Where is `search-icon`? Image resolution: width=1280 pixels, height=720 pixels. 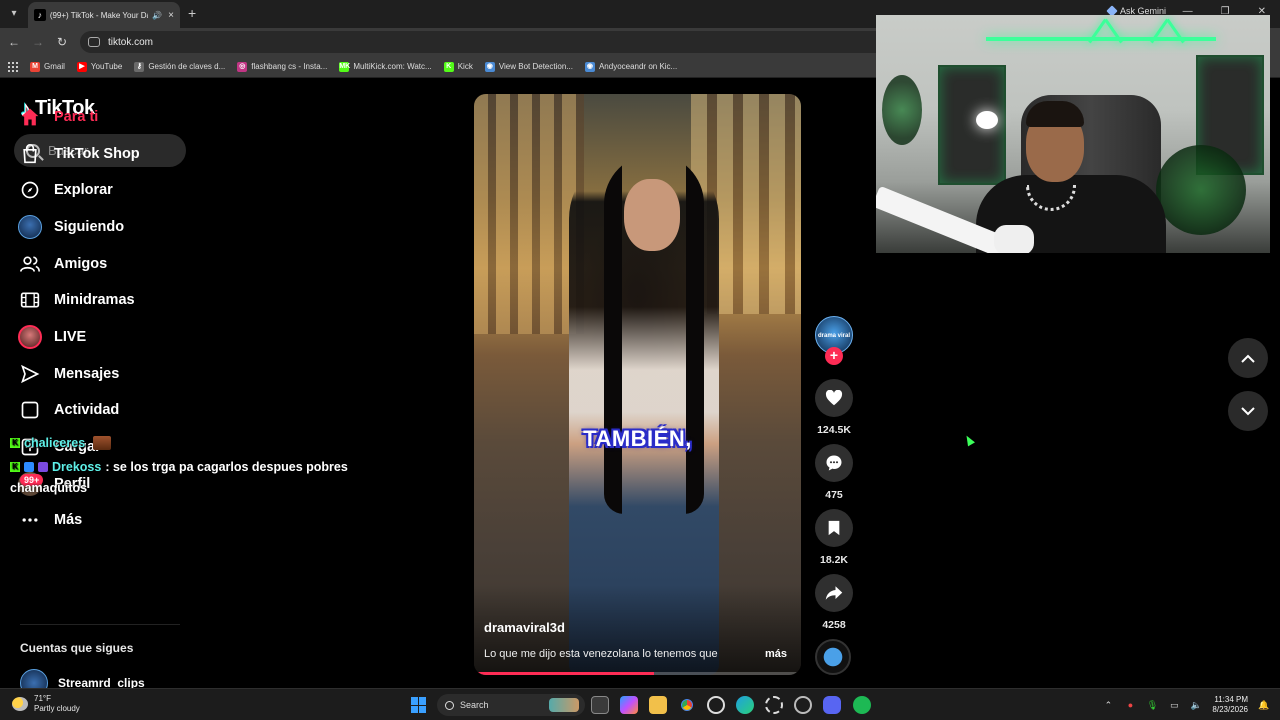
search-icon is located at coordinates (449, 705).